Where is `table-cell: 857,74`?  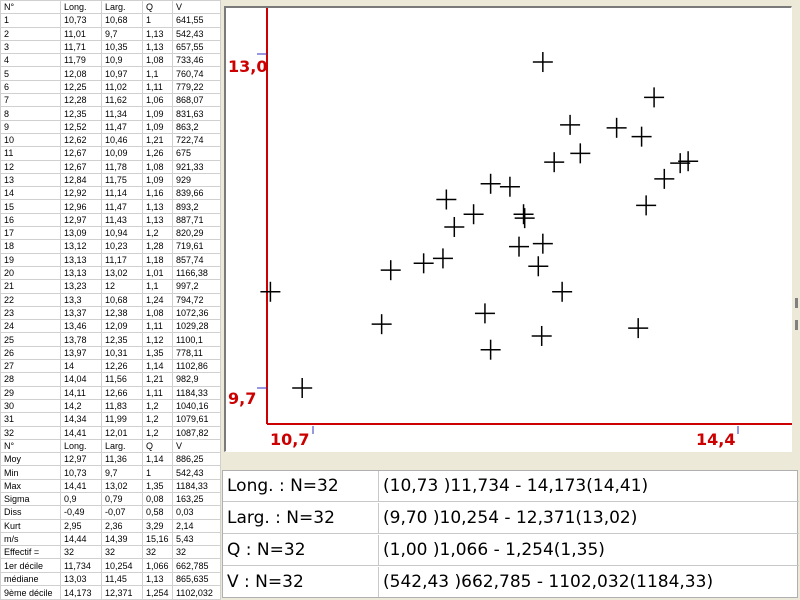 table-cell: 857,74 is located at coordinates (196, 259).